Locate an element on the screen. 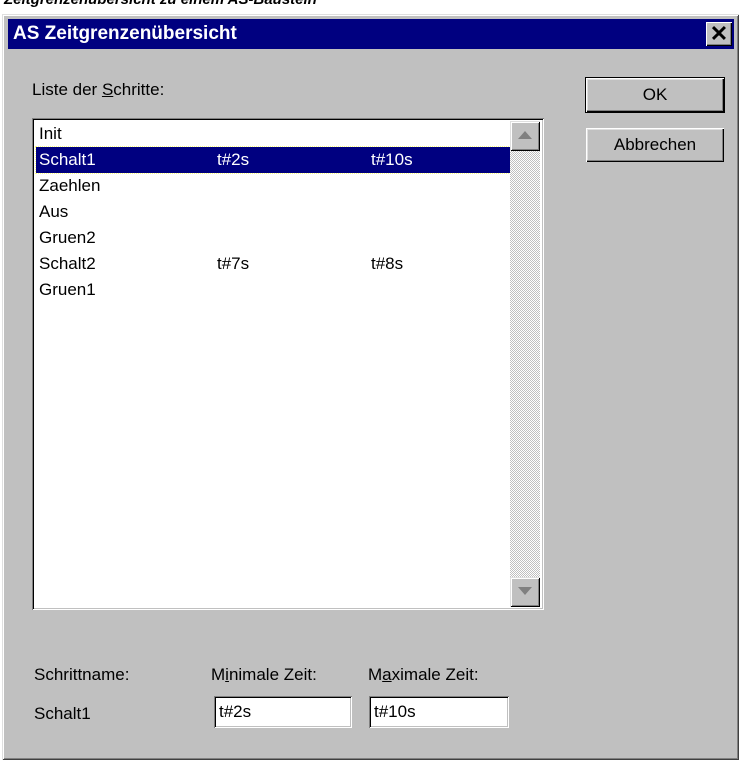  step-name-label: Schrittname: is located at coordinates (82, 674).